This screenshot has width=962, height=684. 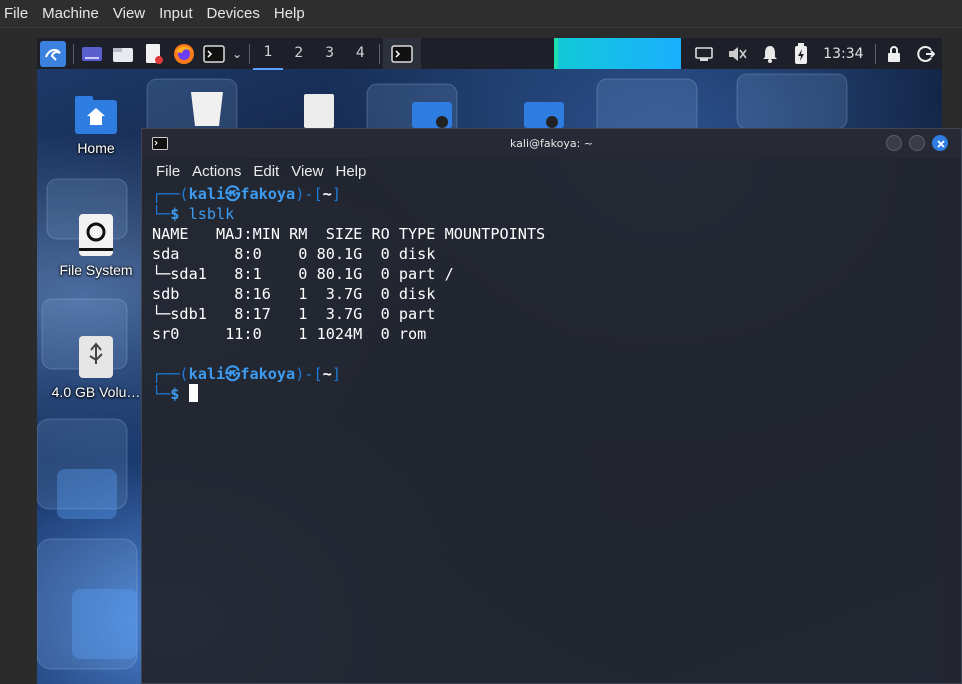 I want to click on minimize-button, so click(x=894, y=143).